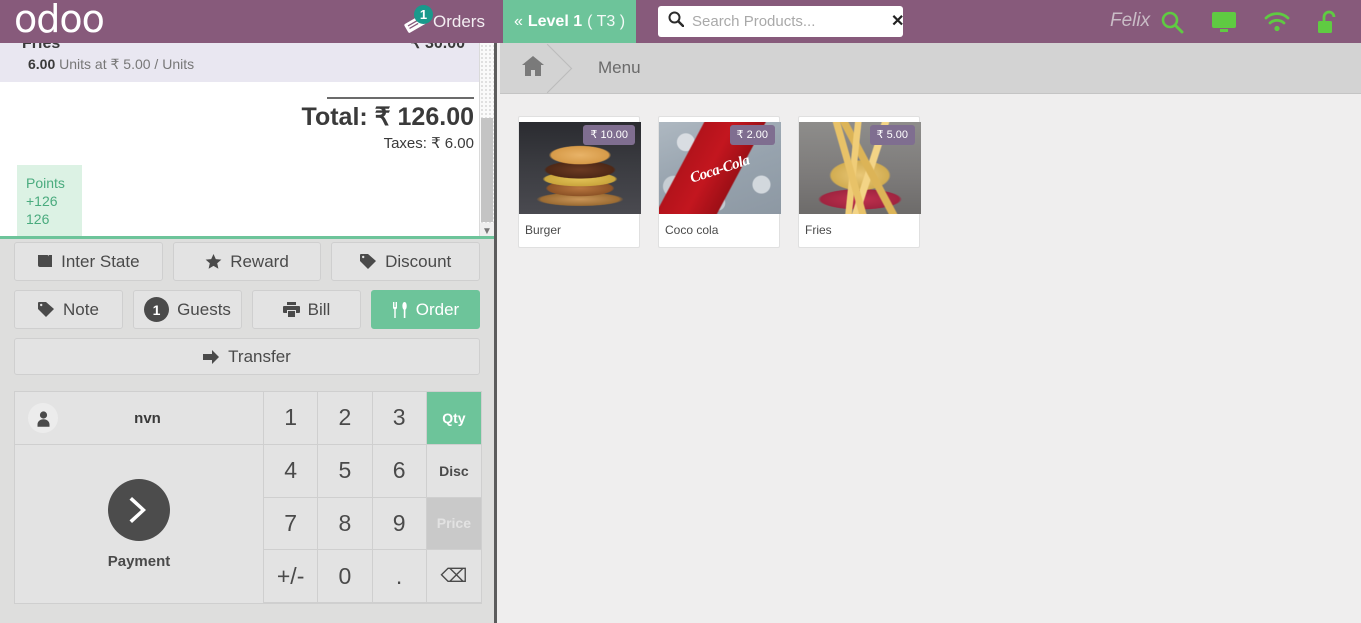  I want to click on home-icon, so click(533, 68).